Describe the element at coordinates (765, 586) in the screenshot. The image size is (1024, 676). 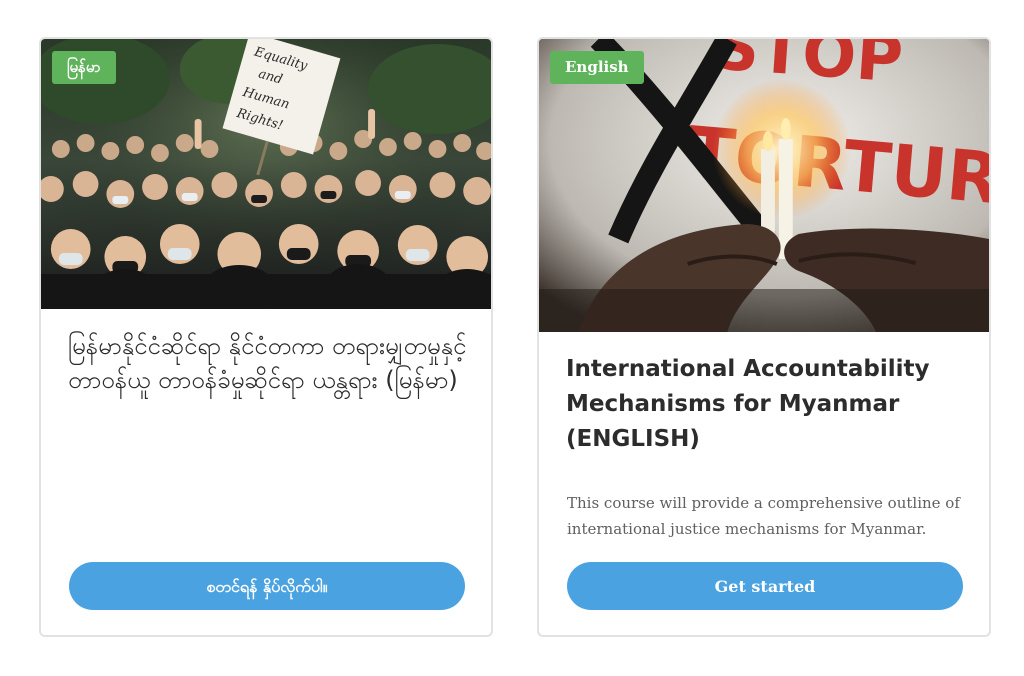
I see `get-started-button: Get started` at that location.